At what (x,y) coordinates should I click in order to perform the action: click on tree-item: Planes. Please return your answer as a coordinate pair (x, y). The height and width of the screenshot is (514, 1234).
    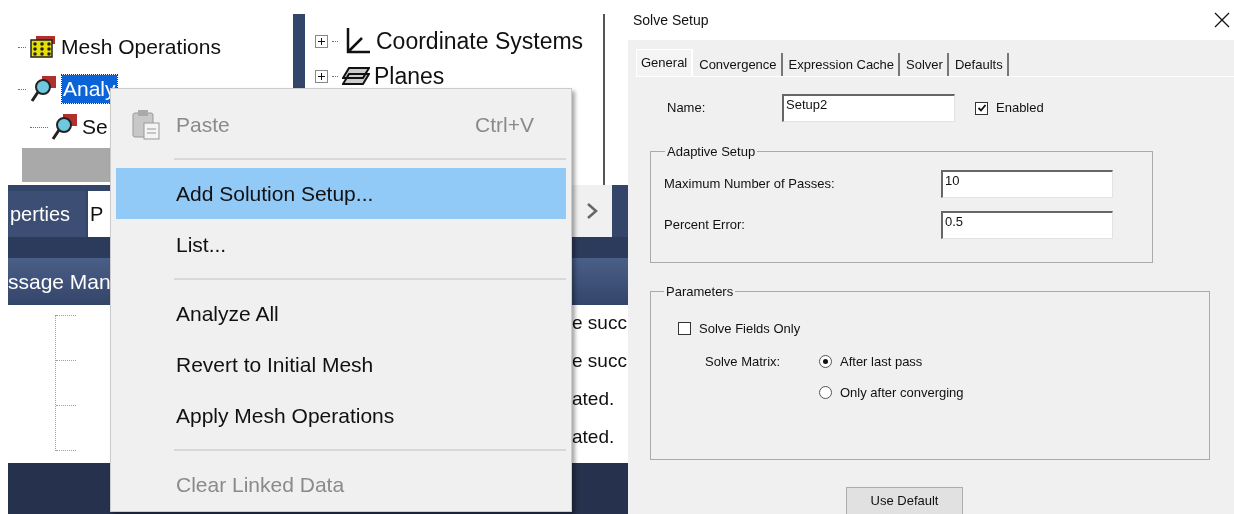
    Looking at the image, I should click on (409, 76).